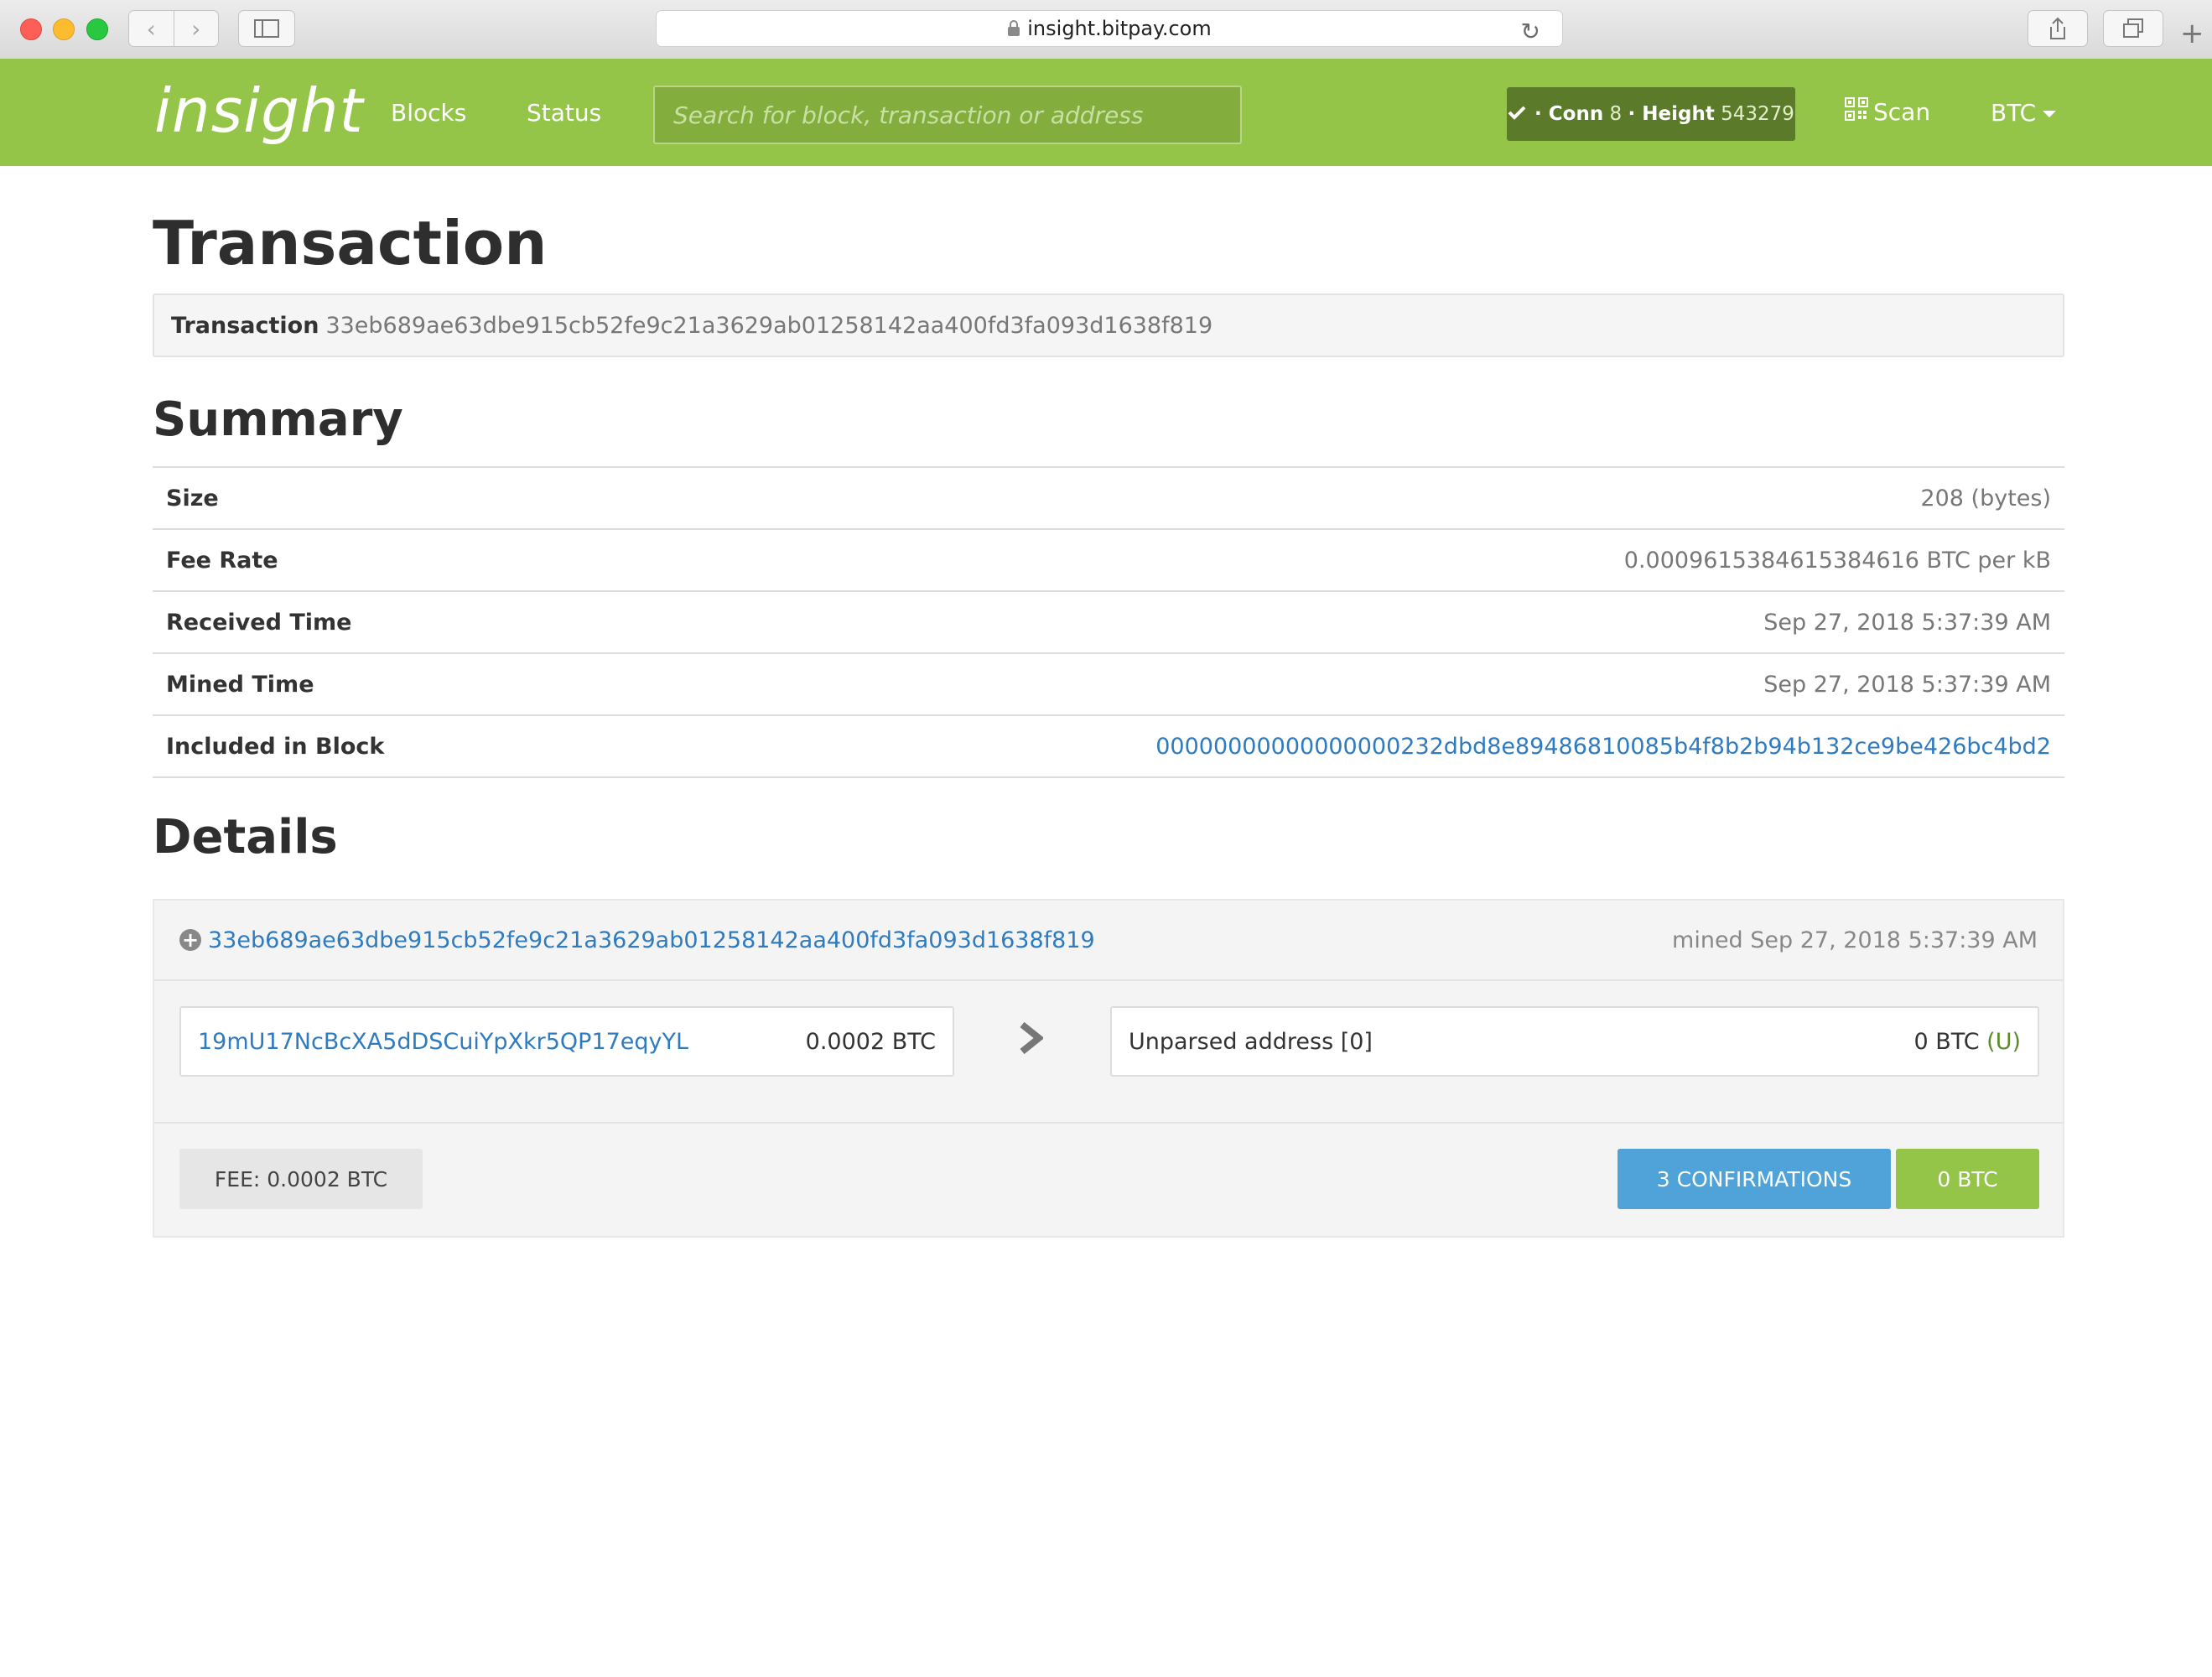 The height and width of the screenshot is (1677, 2212). What do you see at coordinates (1251, 1041) in the screenshot?
I see `output-address: Unparsed address [0]` at bounding box center [1251, 1041].